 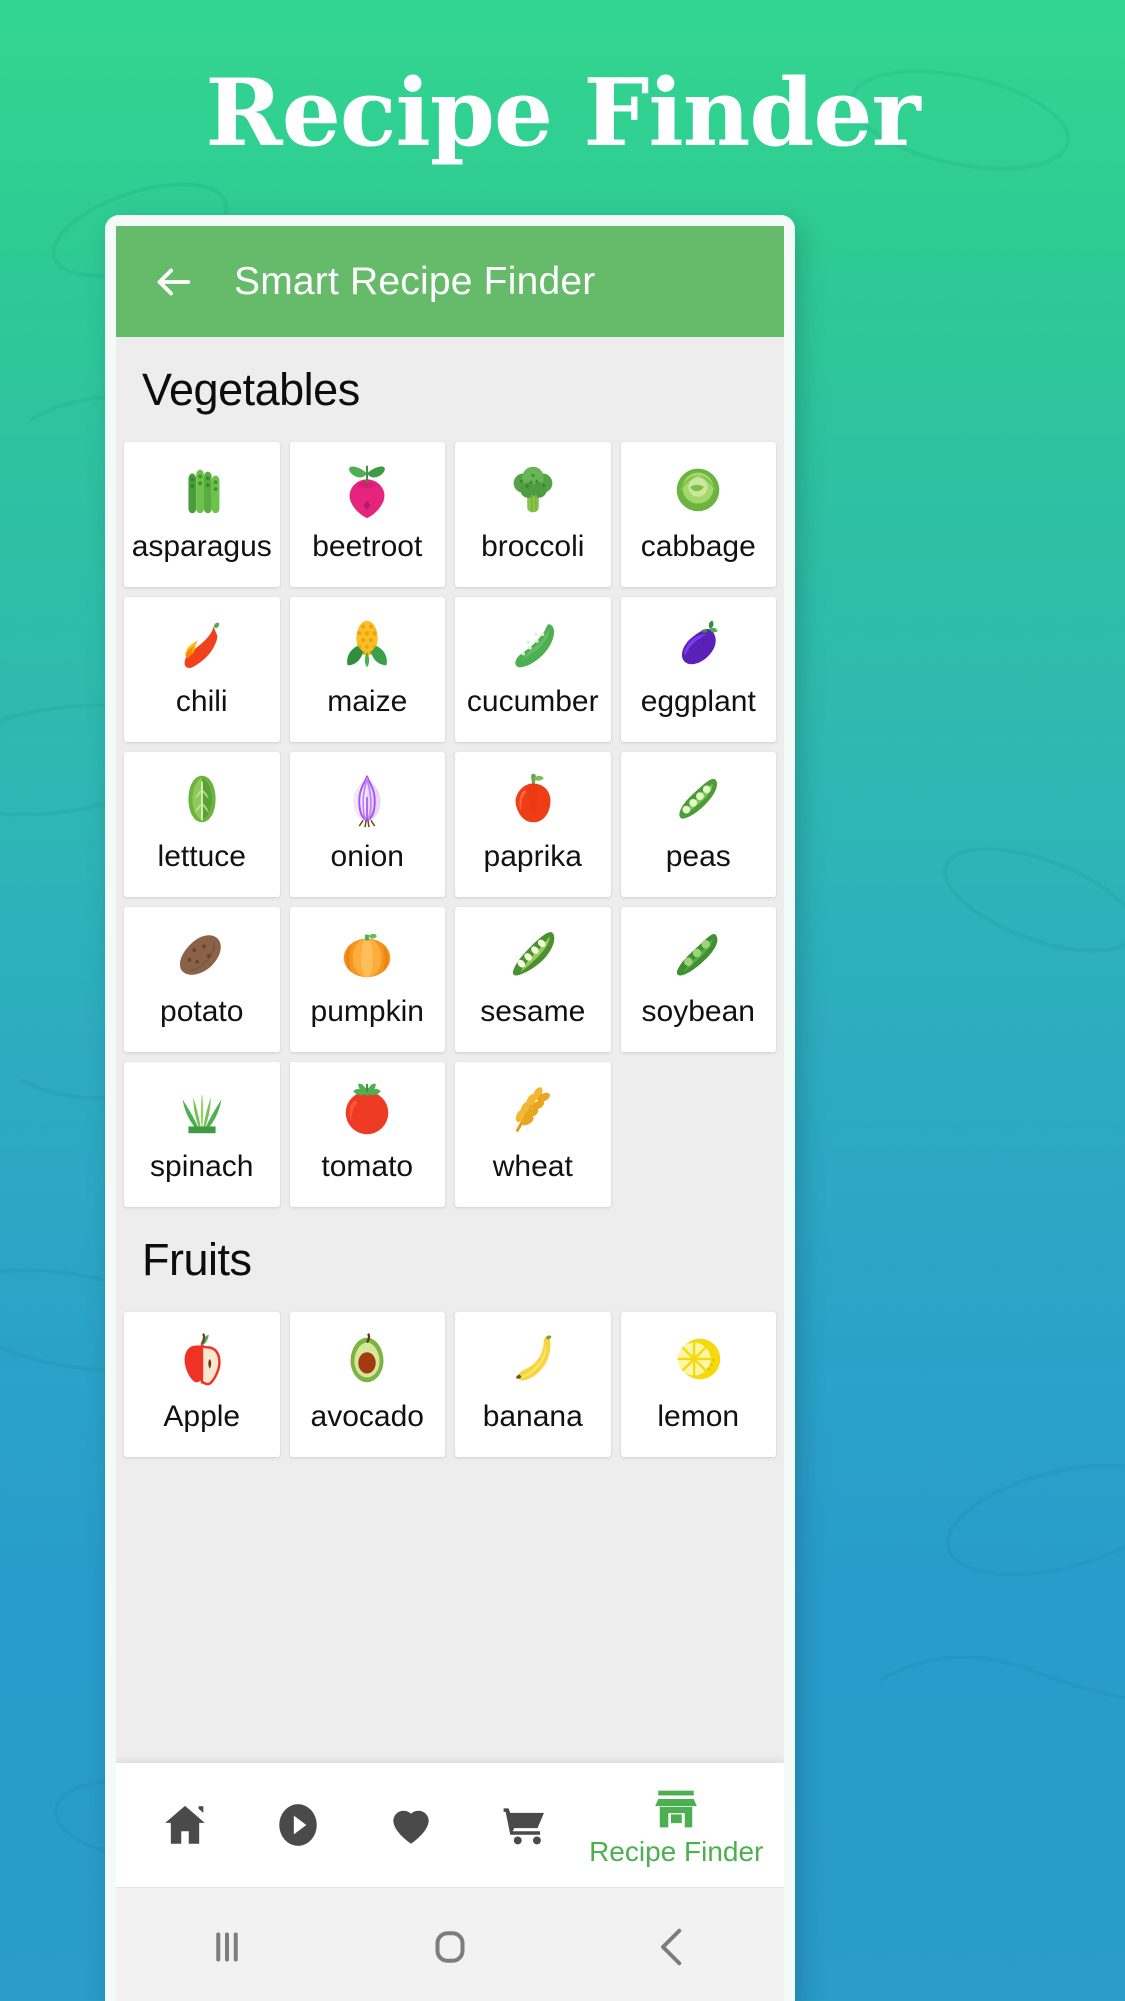 What do you see at coordinates (450, 1947) in the screenshot?
I see `home-square-icon` at bounding box center [450, 1947].